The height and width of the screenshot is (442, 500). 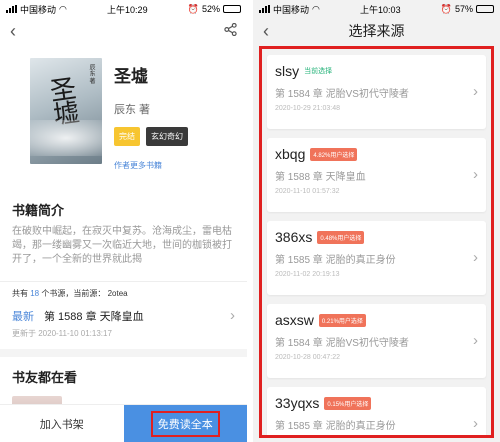 I want to click on latest-chapter-title: 第 1588 章 天降皇血, so click(x=94, y=316).